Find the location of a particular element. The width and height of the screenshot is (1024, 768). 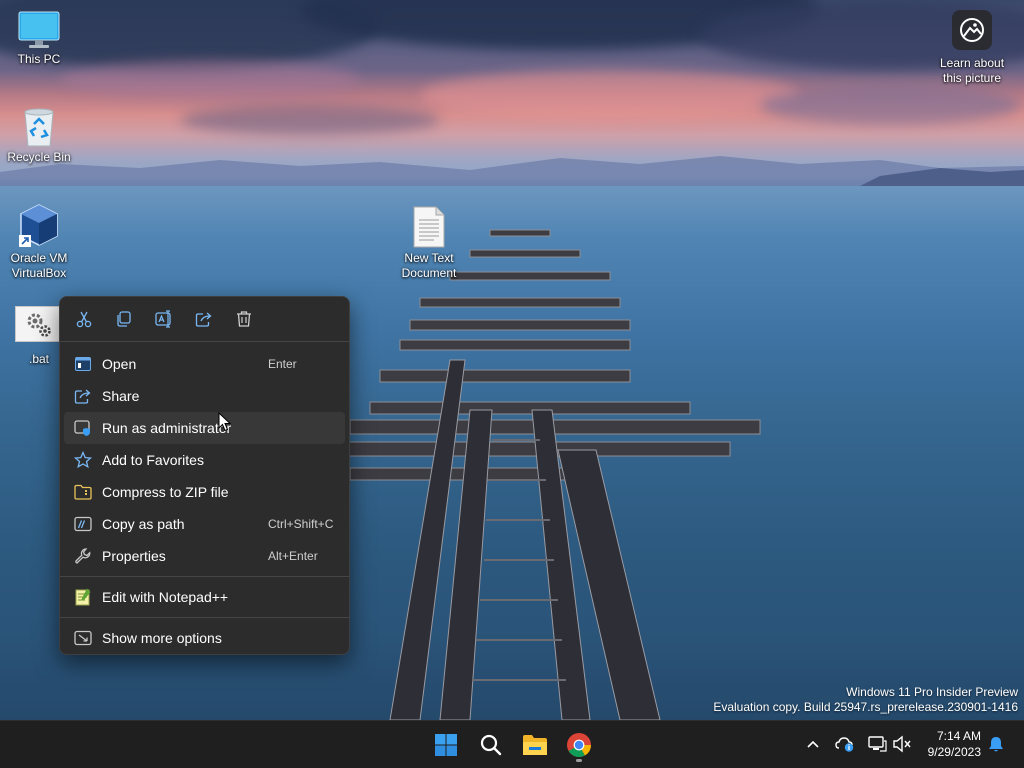

desktop-icon-this-pc: This PC is located at coordinates (39, 38).